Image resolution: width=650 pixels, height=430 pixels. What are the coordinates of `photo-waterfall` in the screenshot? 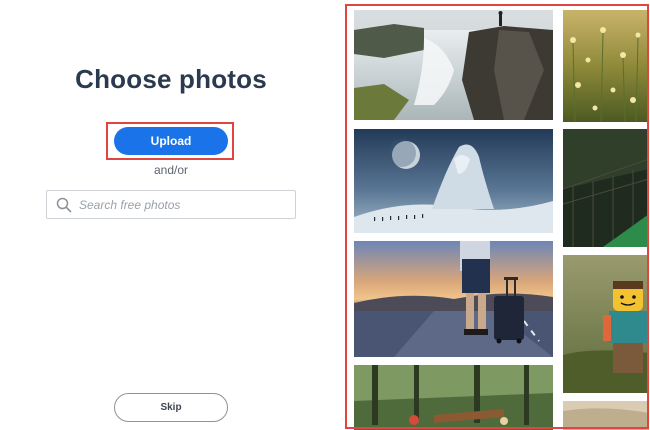 It's located at (453, 65).